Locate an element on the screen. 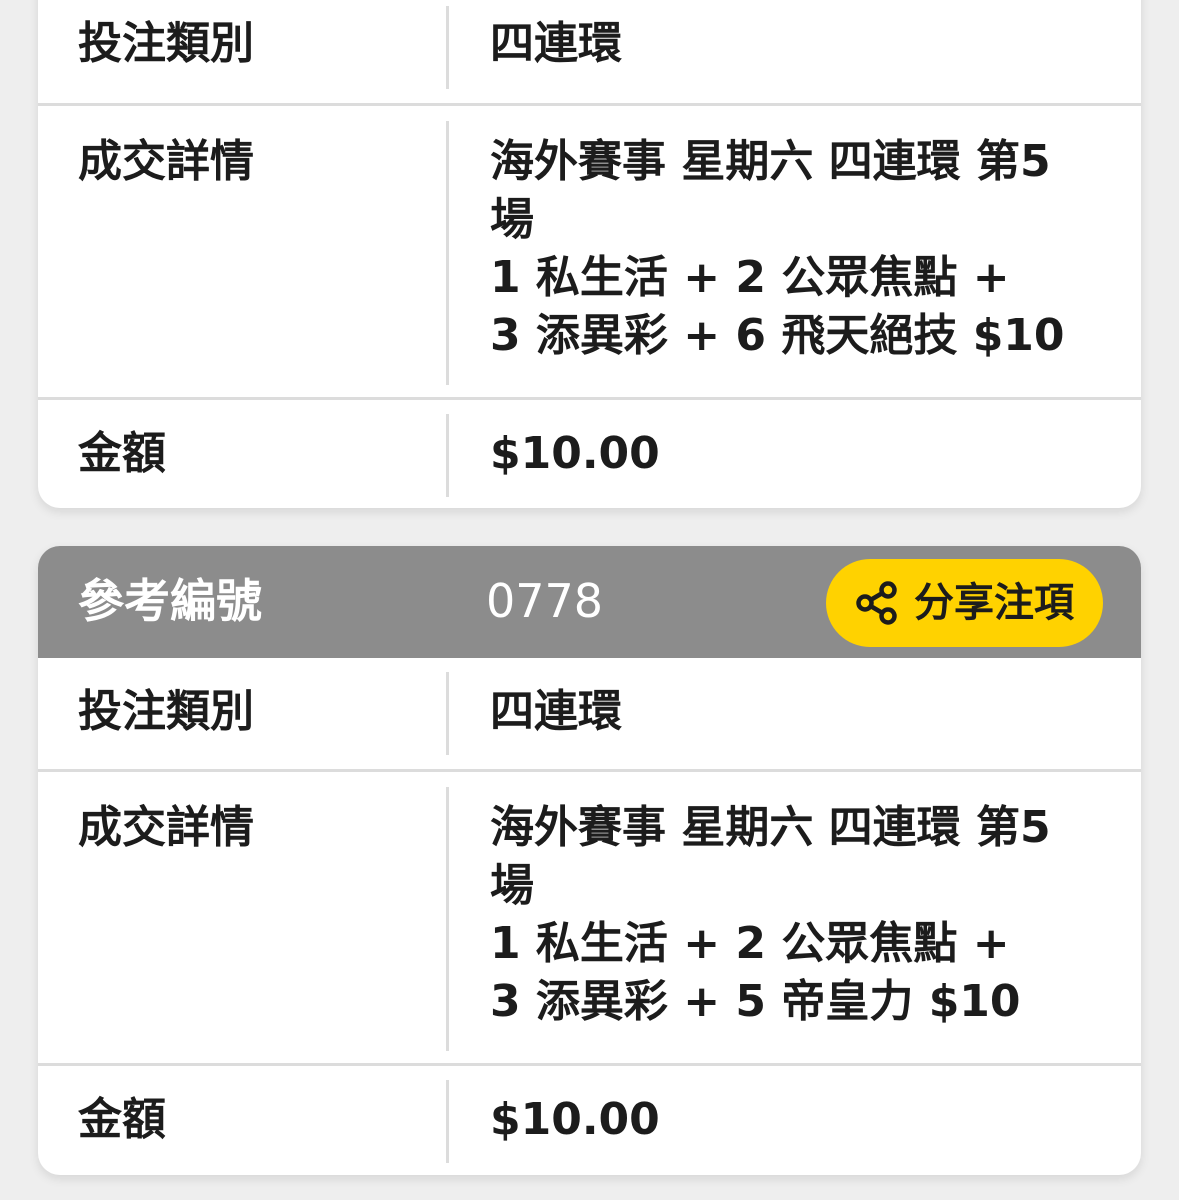 This screenshot has width=1179, height=1200. card-header: 參考編號 0778 分享注項 is located at coordinates (589, 602).